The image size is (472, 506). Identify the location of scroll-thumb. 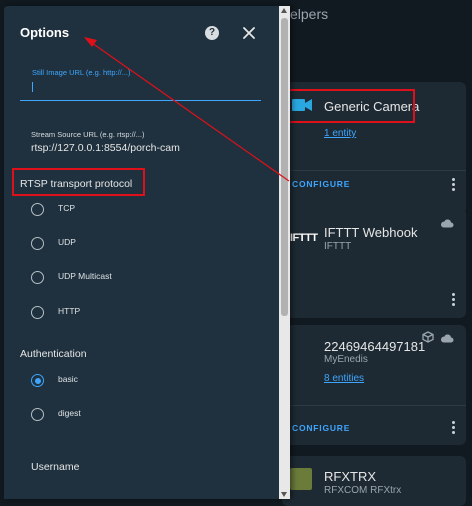
(284, 167).